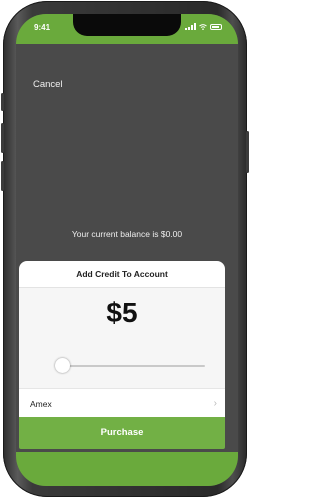 Image resolution: width=320 pixels, height=499 pixels. Describe the element at coordinates (2, 138) in the screenshot. I see `volume-up-button` at that location.